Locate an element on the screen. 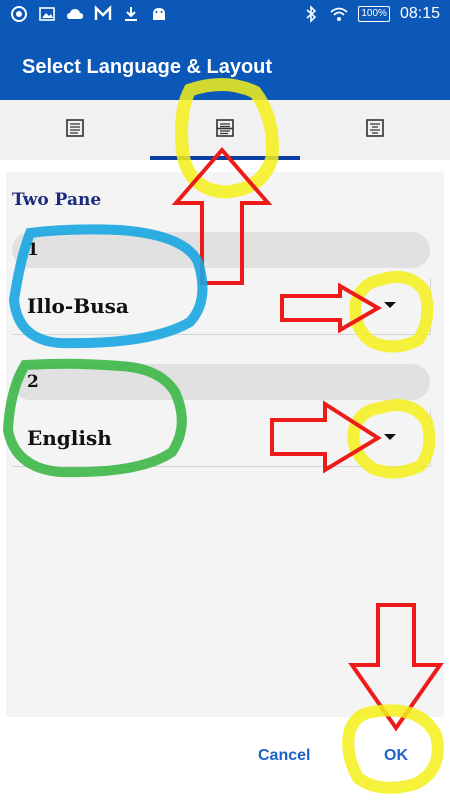  single-pane-layout-icon is located at coordinates (75, 130).